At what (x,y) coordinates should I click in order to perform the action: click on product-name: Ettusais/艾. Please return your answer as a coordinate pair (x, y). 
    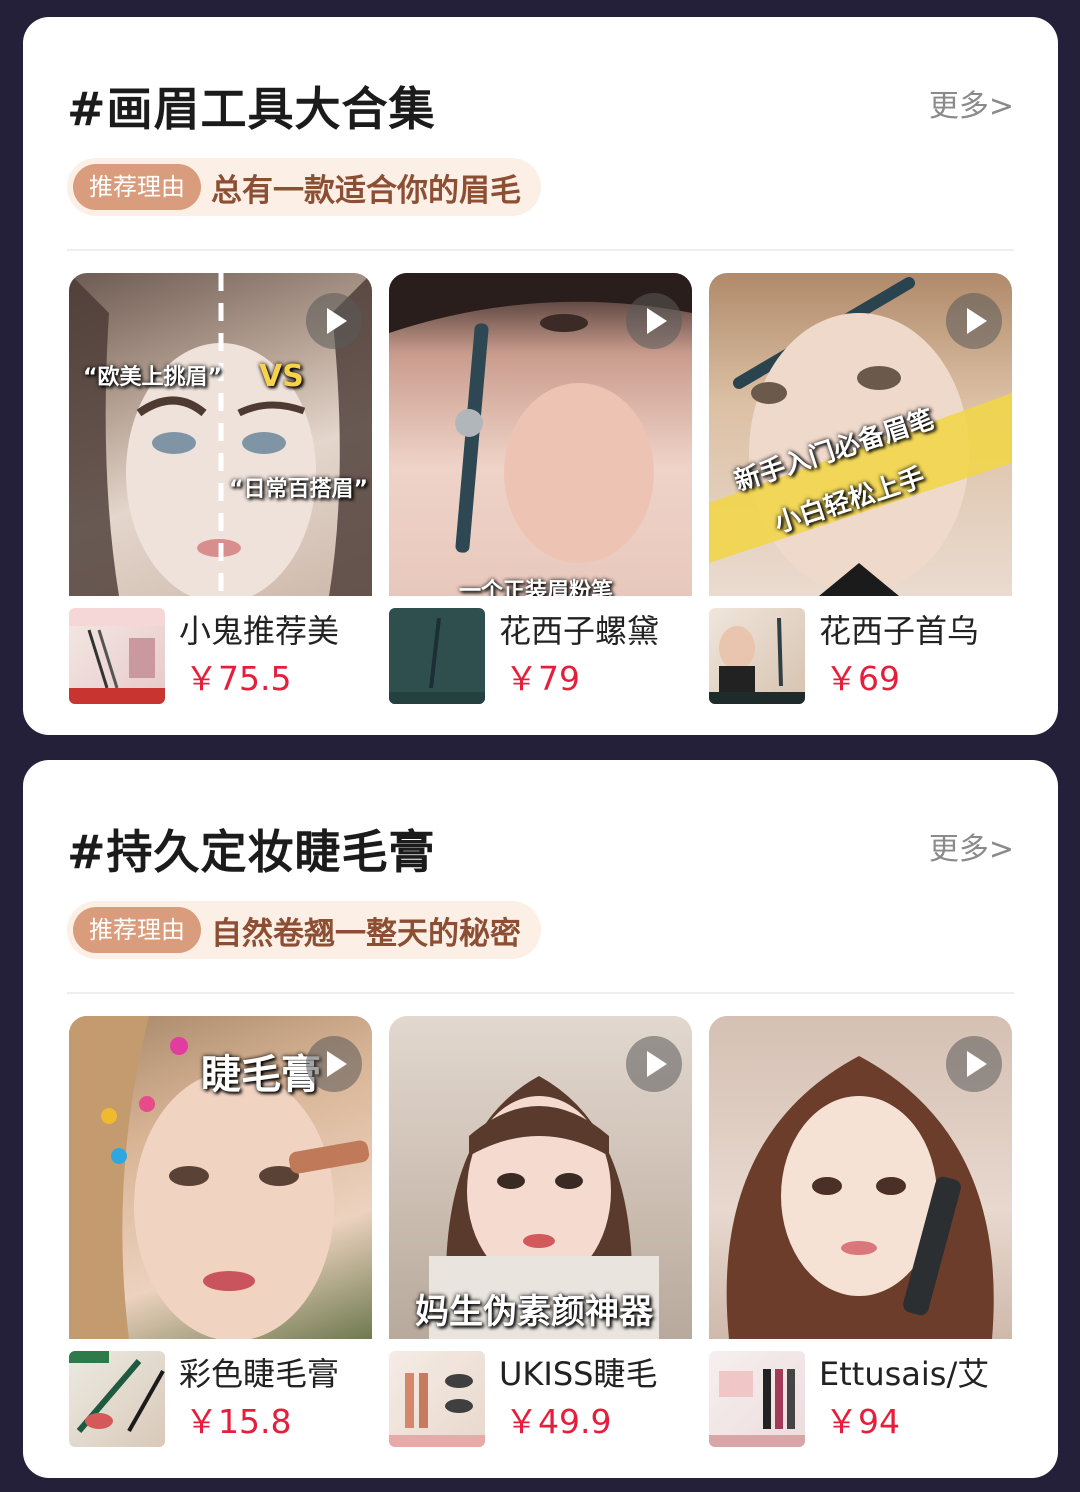
    Looking at the image, I should click on (904, 1374).